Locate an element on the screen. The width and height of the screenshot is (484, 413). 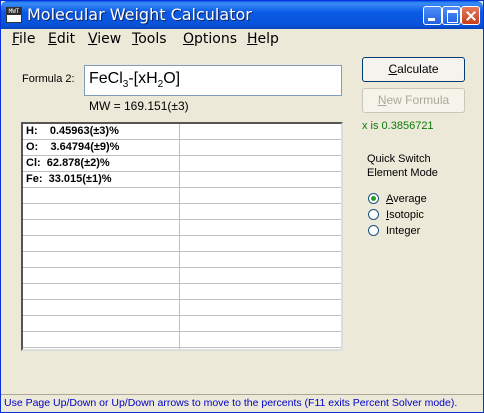
window-title: Molecular Weight Calculator is located at coordinates (139, 14).